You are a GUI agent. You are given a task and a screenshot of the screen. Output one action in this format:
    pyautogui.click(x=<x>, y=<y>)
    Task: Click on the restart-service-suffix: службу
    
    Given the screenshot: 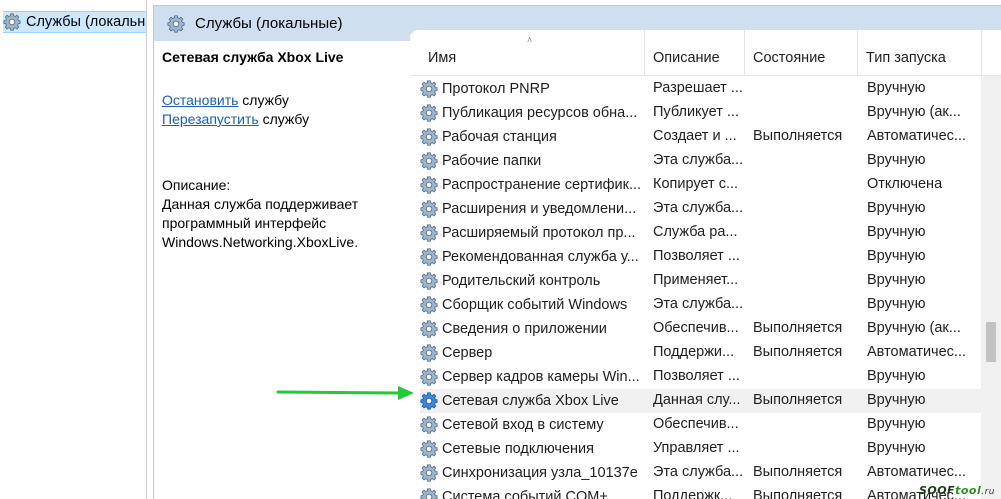 What is the action you would take?
    pyautogui.click(x=284, y=119)
    